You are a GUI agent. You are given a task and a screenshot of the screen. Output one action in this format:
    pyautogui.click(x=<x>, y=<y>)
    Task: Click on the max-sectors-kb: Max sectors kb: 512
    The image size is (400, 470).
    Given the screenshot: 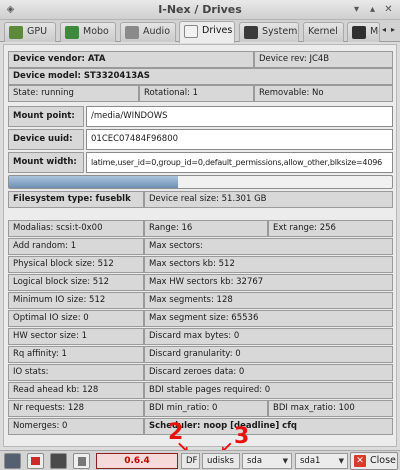 What is the action you would take?
    pyautogui.click(x=268, y=264)
    